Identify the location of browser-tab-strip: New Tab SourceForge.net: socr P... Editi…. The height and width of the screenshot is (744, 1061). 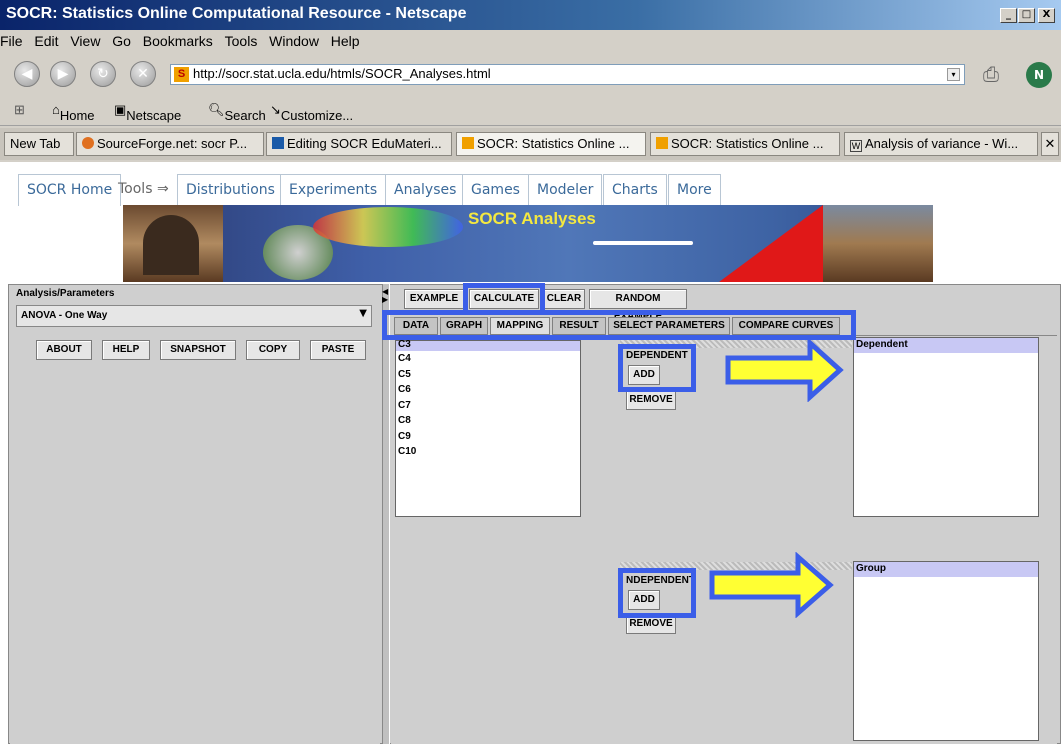
(530, 144).